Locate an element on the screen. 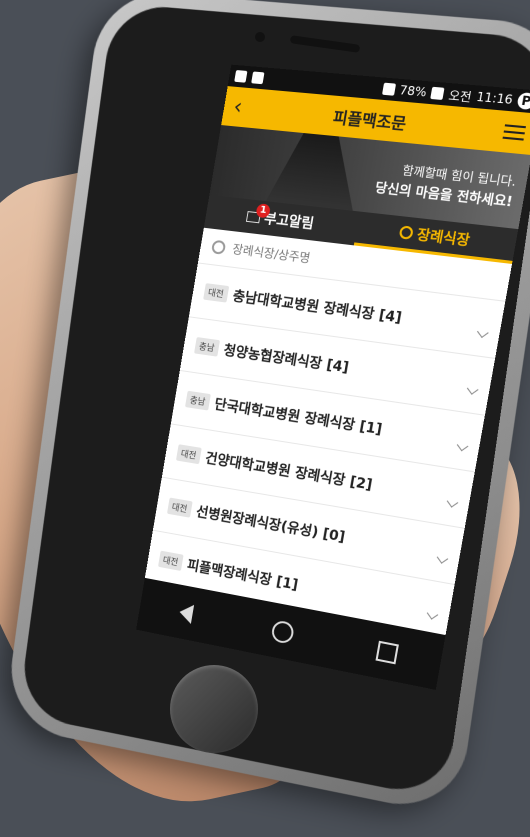 The height and width of the screenshot is (837, 530). notification-icon is located at coordinates (241, 76).